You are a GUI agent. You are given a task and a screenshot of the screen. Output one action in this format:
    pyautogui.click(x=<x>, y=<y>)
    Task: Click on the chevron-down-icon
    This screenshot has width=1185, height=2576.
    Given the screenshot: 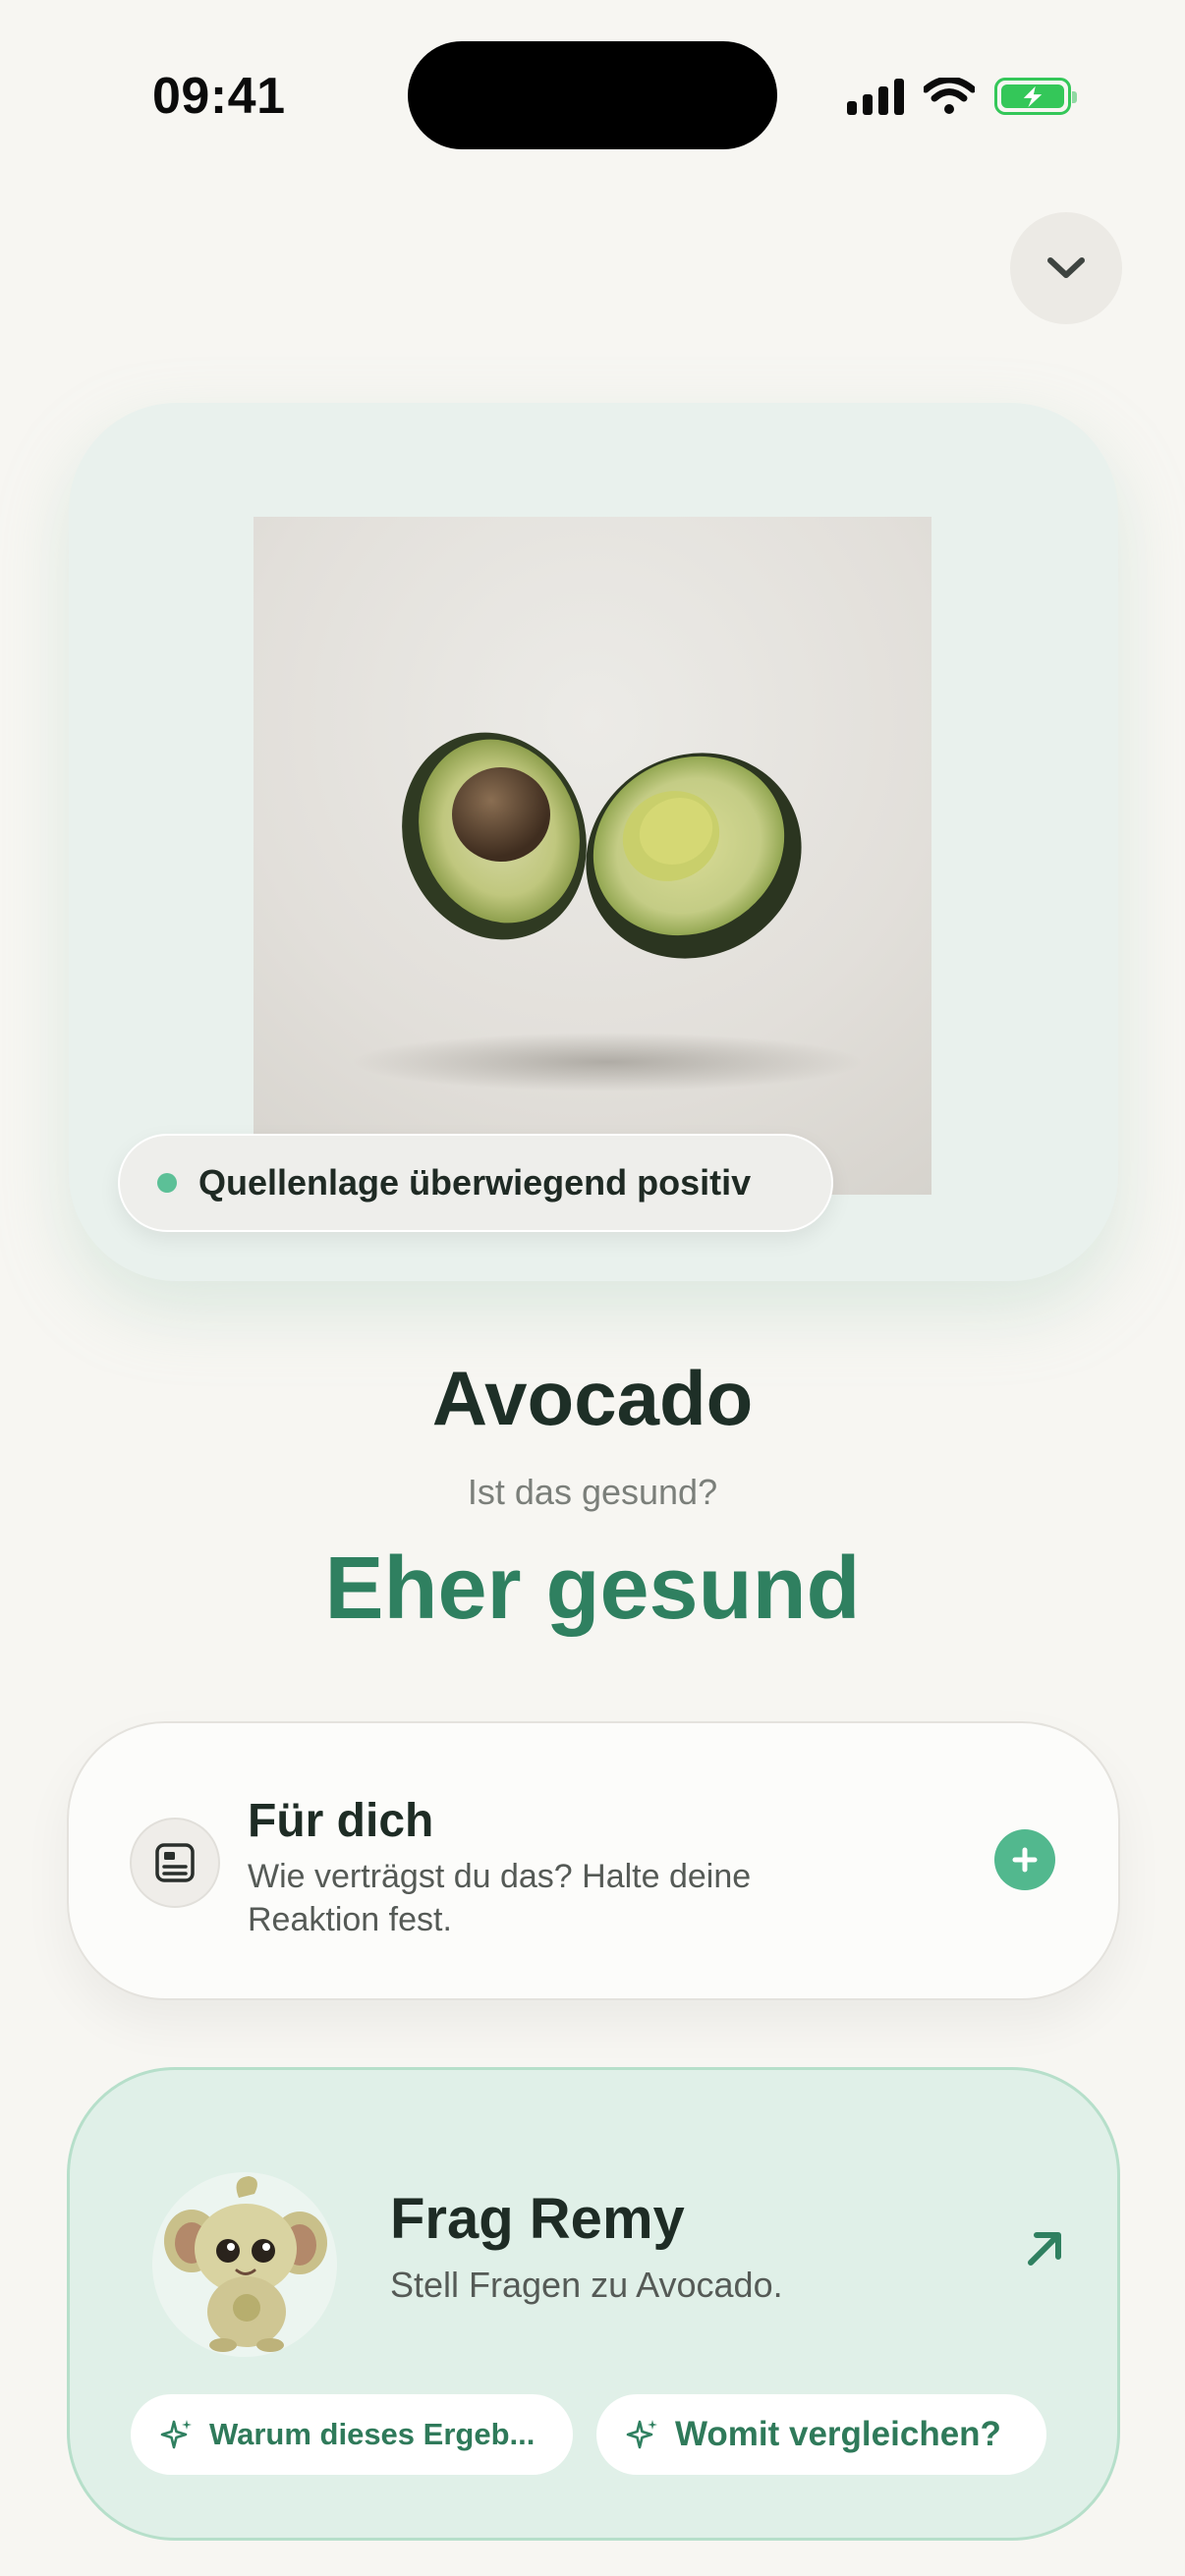 What is the action you would take?
    pyautogui.click(x=1066, y=267)
    